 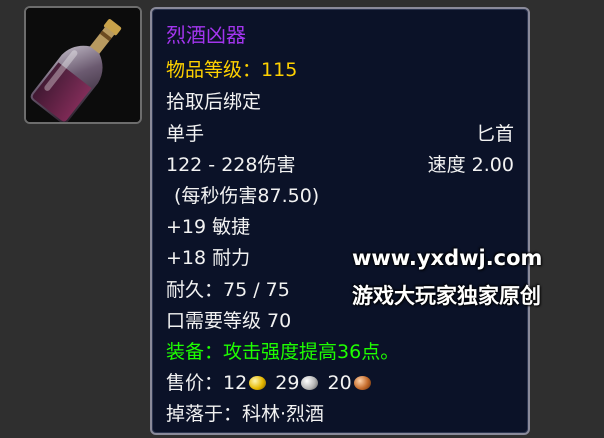 What do you see at coordinates (235, 383) in the screenshot?
I see `sell-gold: 12` at bounding box center [235, 383].